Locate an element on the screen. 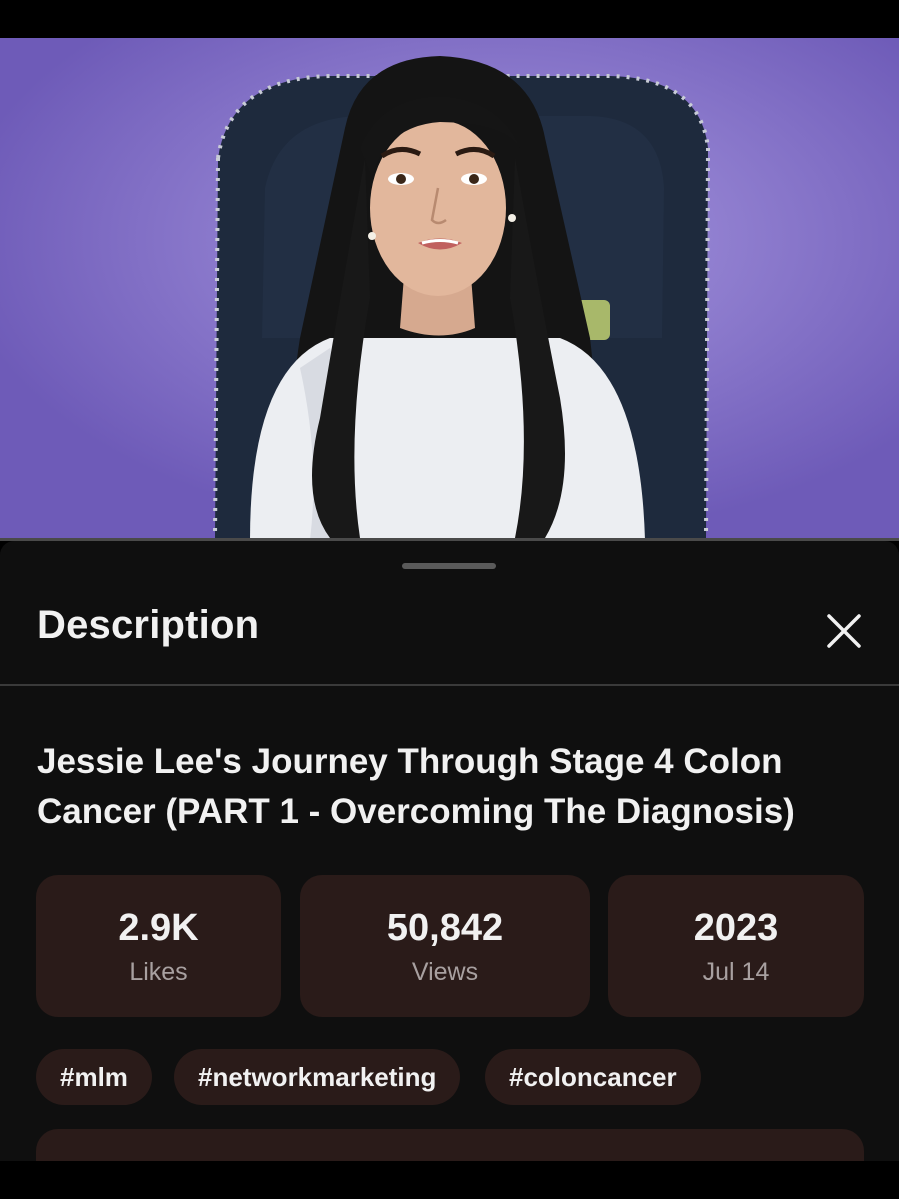  likes-count: 2.9K is located at coordinates (158, 927).